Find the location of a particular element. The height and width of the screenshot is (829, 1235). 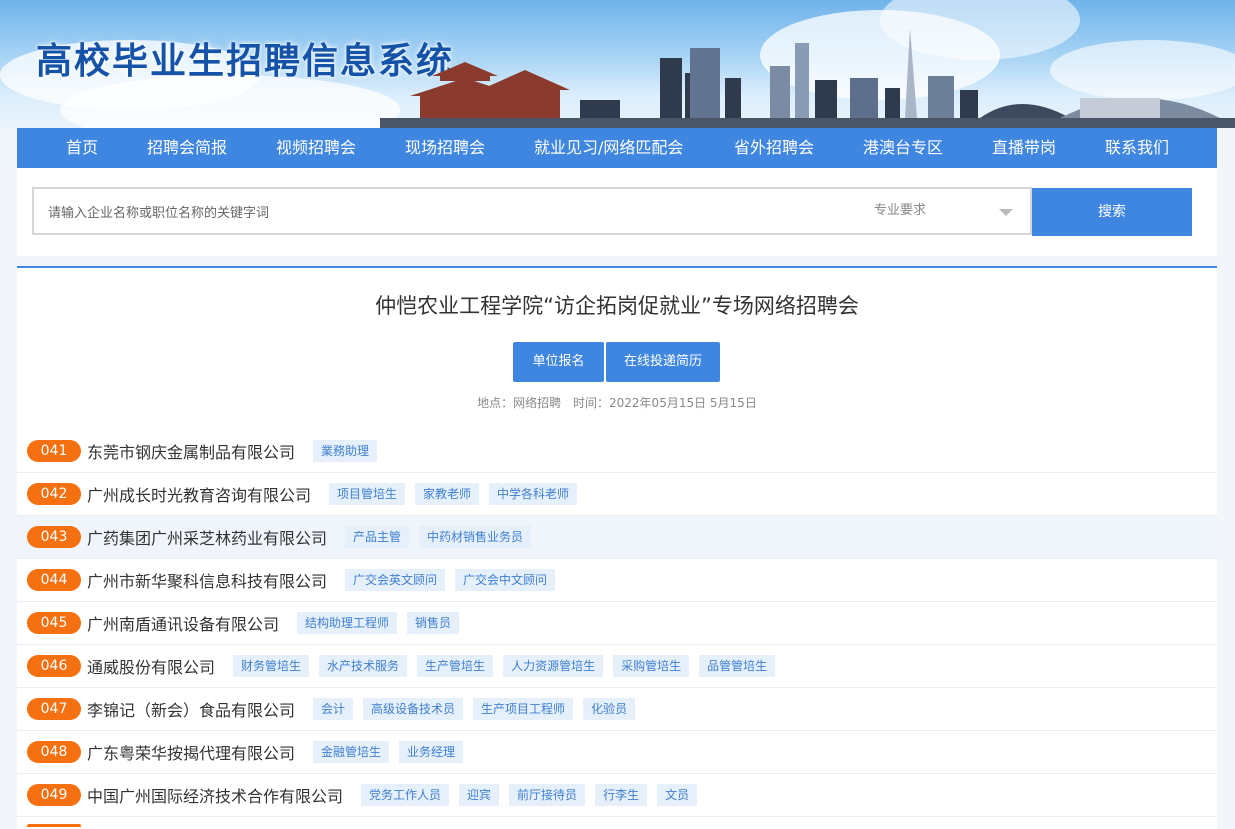

fair-location: 地点：网络招聘 is located at coordinates (519, 403).